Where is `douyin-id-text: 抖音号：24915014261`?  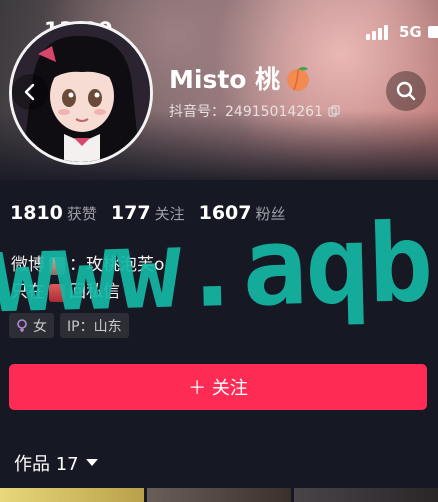
douyin-id-text: 抖音号：24915014261 is located at coordinates (246, 112).